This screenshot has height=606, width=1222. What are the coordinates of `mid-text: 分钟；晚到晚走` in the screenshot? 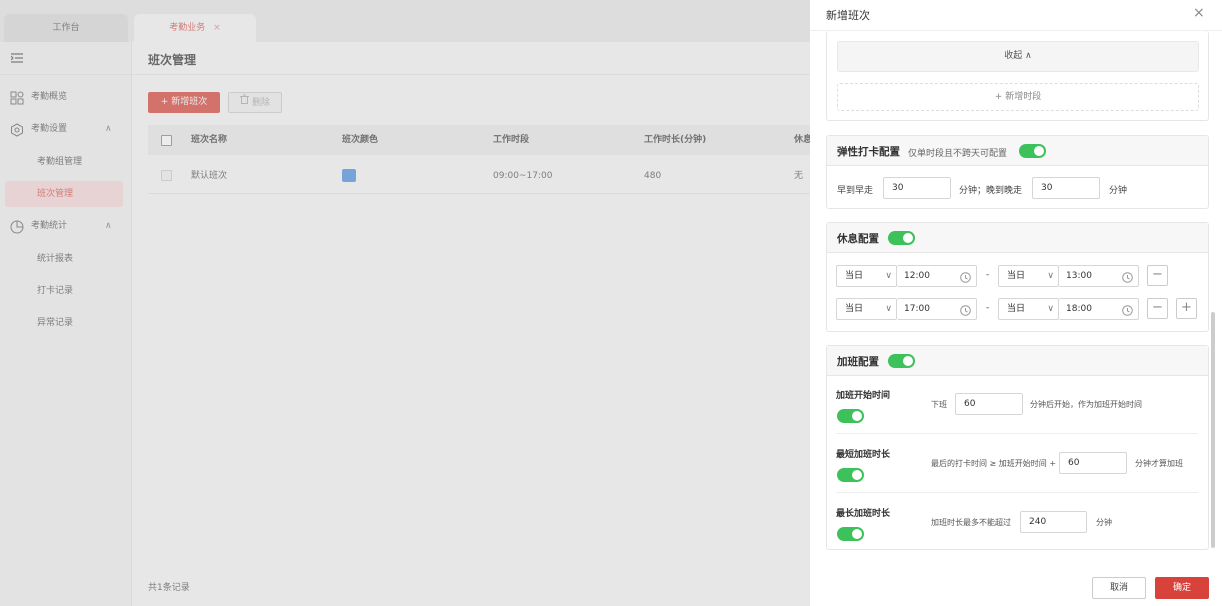 It's located at (991, 191).